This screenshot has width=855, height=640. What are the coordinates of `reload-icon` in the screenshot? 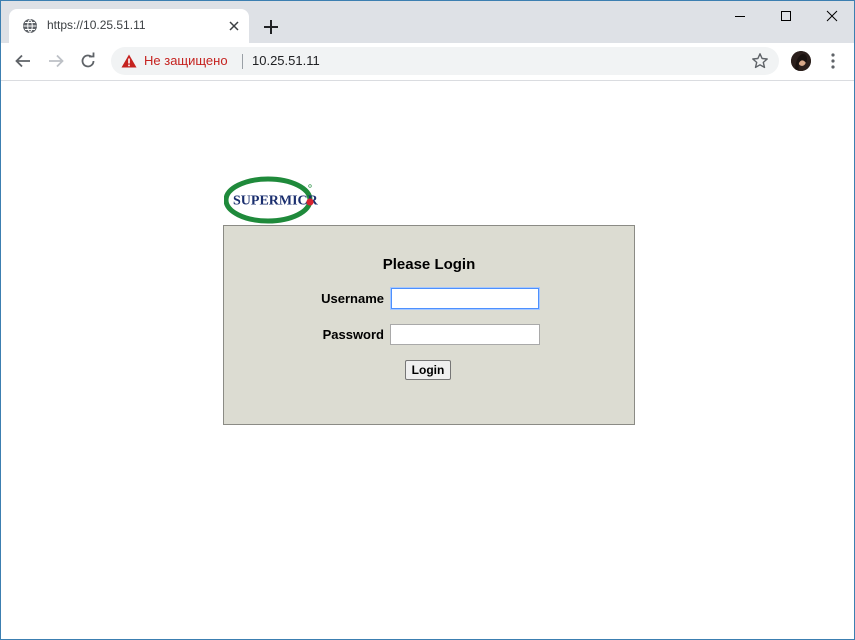 It's located at (88, 61).